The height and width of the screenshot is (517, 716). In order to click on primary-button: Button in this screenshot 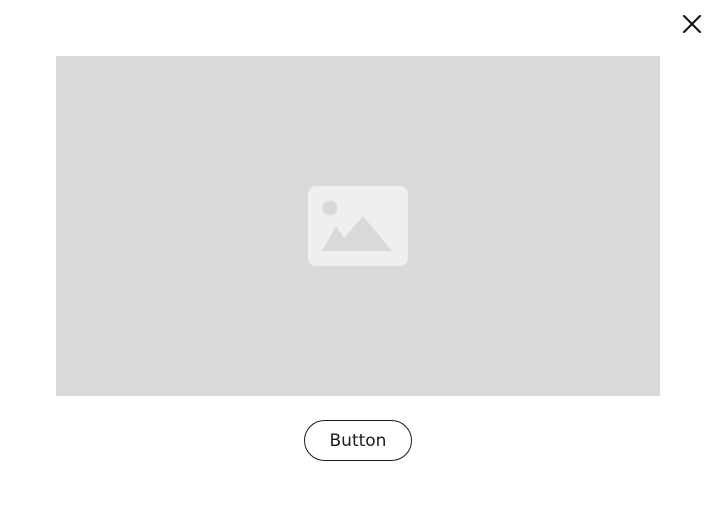, I will do `click(358, 440)`.